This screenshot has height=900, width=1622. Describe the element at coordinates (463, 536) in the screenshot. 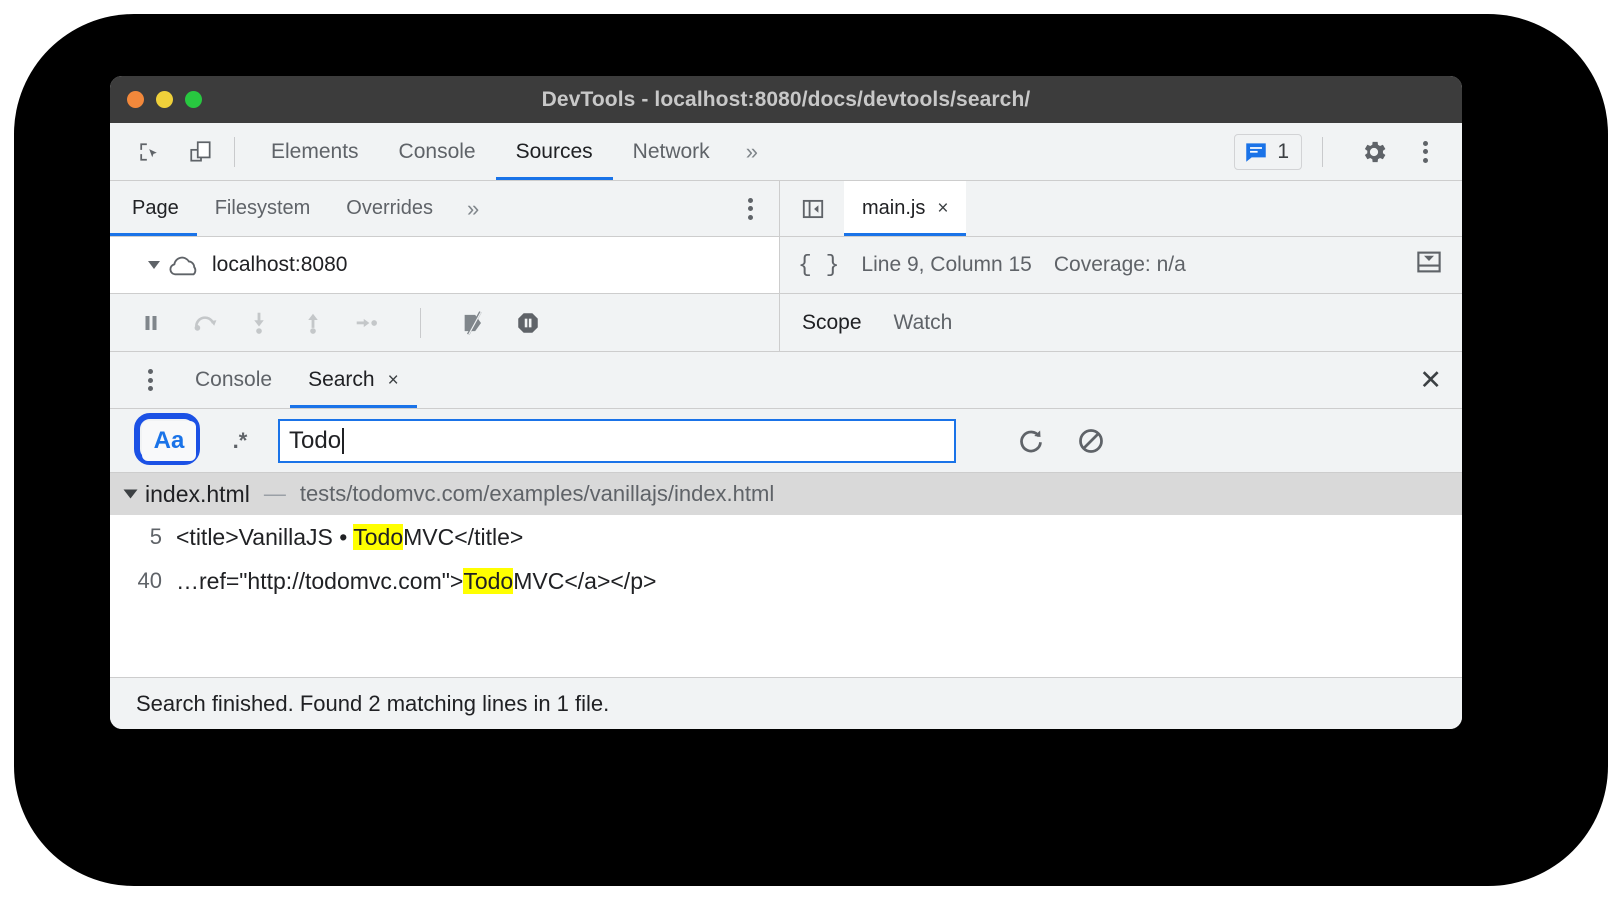

I see `result-snippet-text: MVC</title>` at that location.